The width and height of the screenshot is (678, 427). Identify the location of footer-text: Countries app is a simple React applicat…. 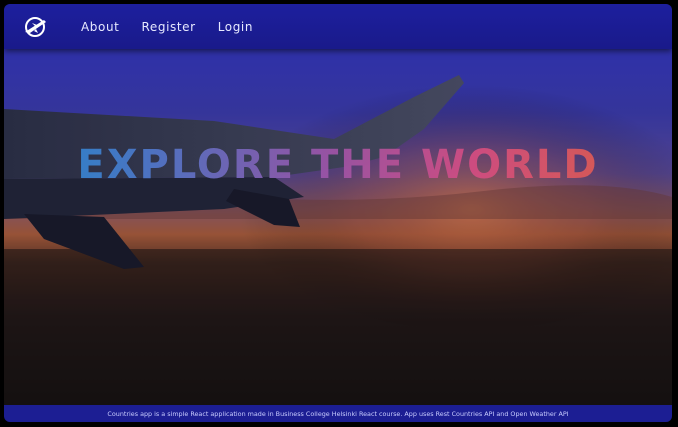
(338, 413).